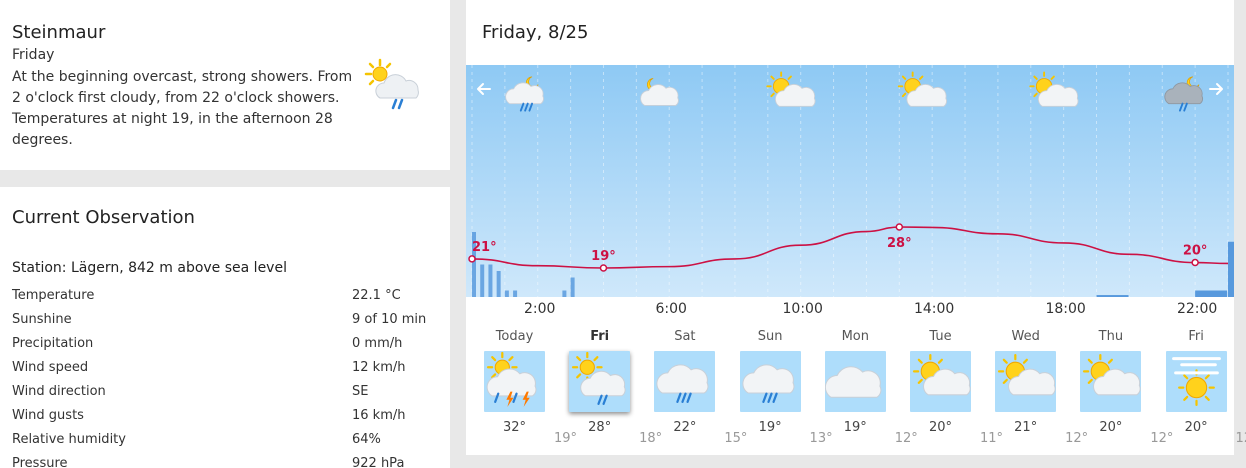 The image size is (1246, 468). Describe the element at coordinates (219, 319) in the screenshot. I see `observation-row: Sunshine 9 of 10 min` at that location.